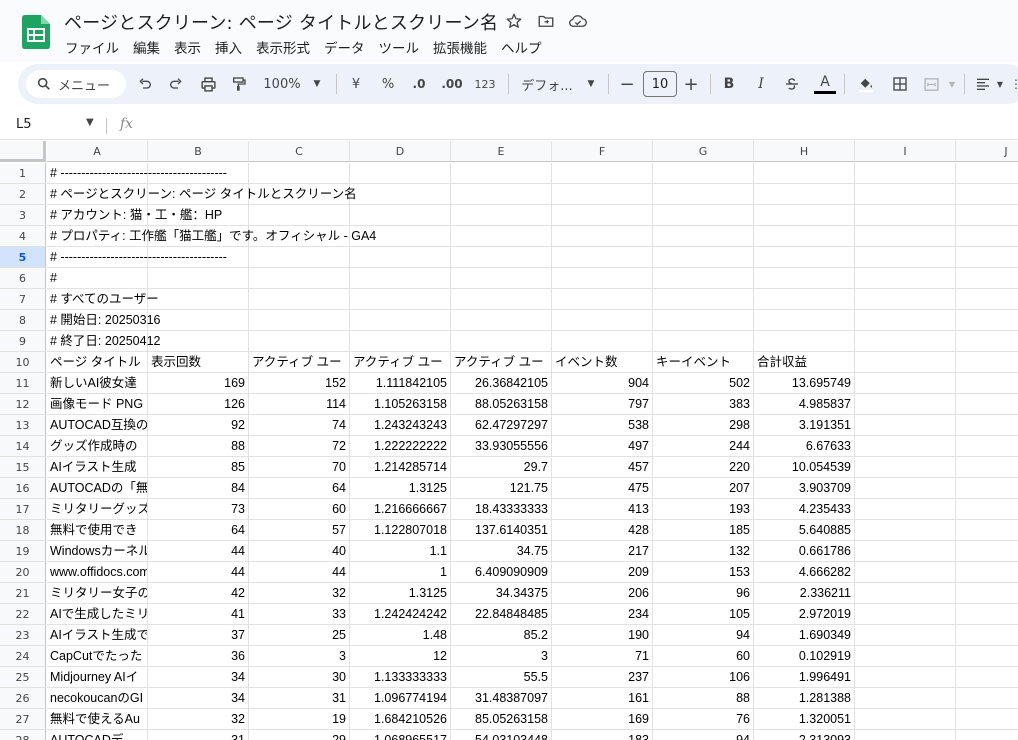 This screenshot has height=740, width=1018. What do you see at coordinates (97, 677) in the screenshot?
I see `cell-a25: Midjourney AIイ` at bounding box center [97, 677].